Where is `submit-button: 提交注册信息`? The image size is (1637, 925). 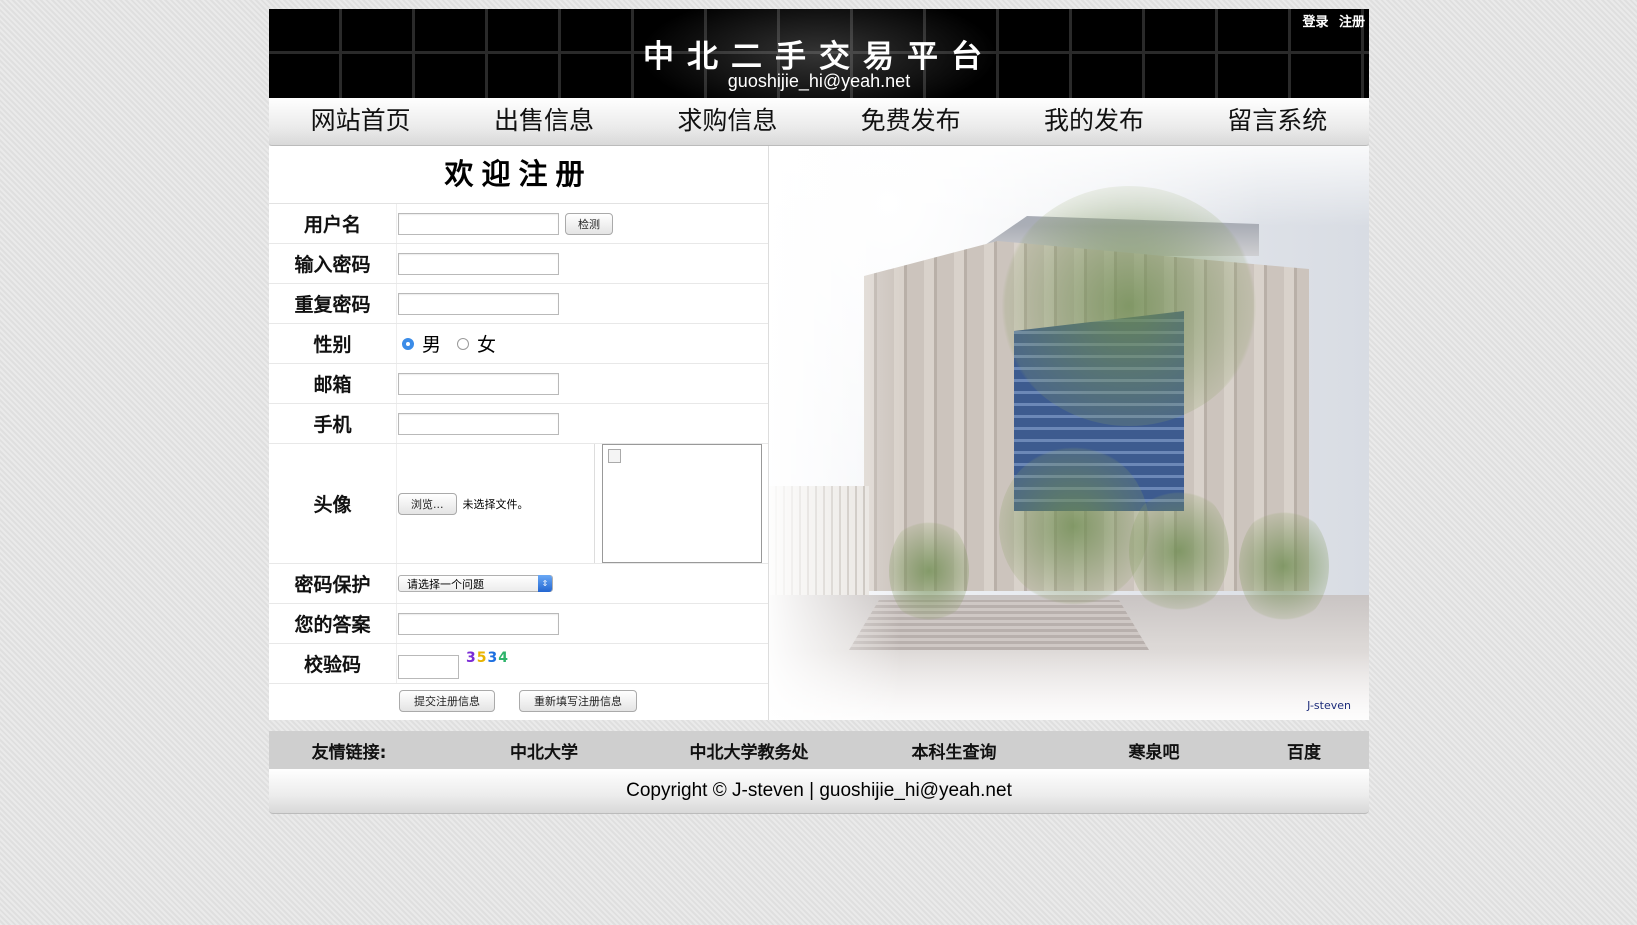
submit-button: 提交注册信息 is located at coordinates (447, 700).